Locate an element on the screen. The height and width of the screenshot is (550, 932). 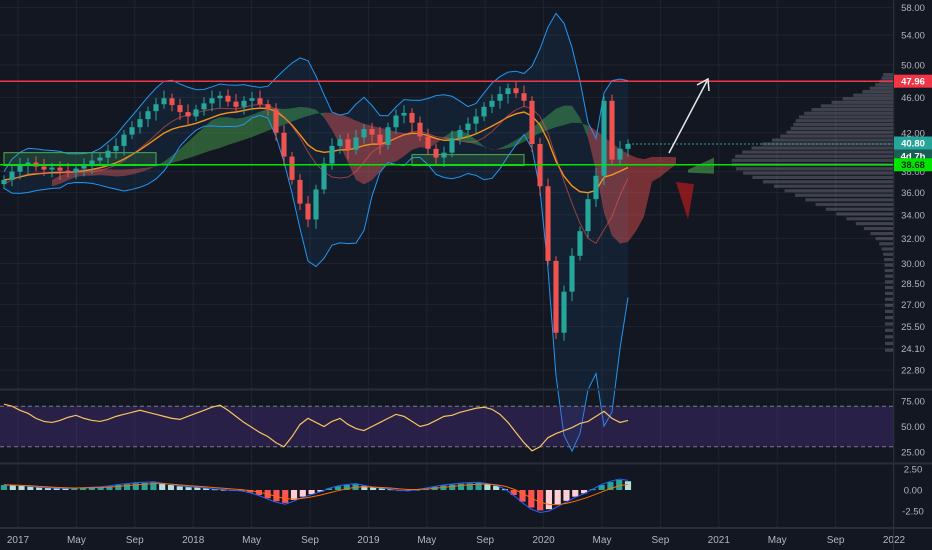
x-tick-label: 2017 is located at coordinates (18, 540).